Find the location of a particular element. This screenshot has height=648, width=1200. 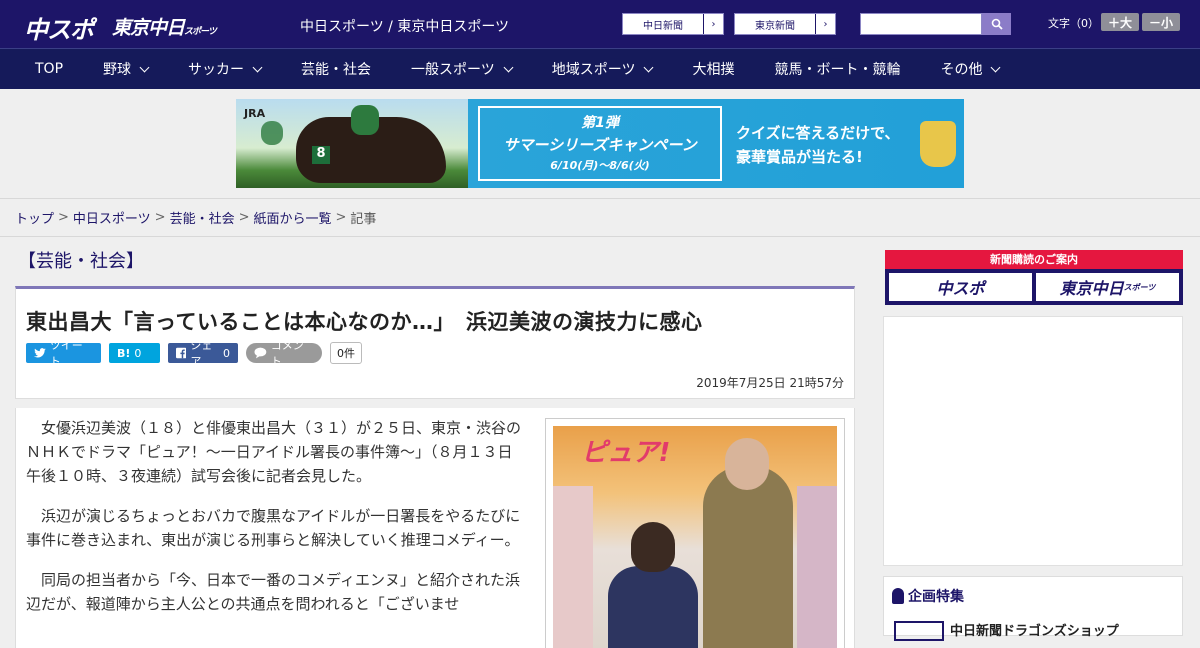

actor-figure is located at coordinates (748, 557).